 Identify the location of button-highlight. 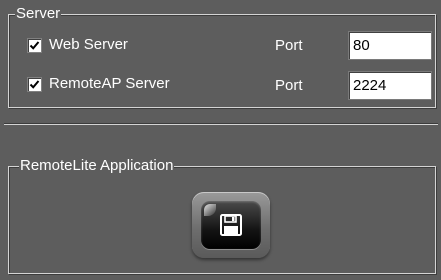
(210, 210).